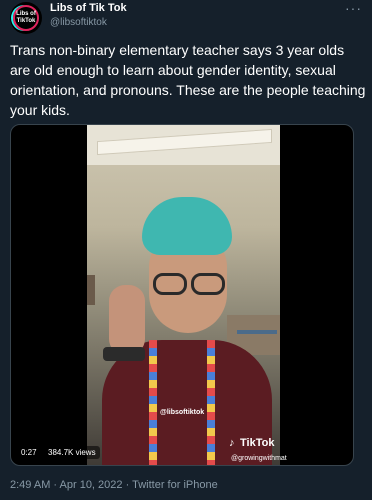 This screenshot has width=372, height=500. What do you see at coordinates (91, 290) in the screenshot?
I see `video-wall-item` at bounding box center [91, 290].